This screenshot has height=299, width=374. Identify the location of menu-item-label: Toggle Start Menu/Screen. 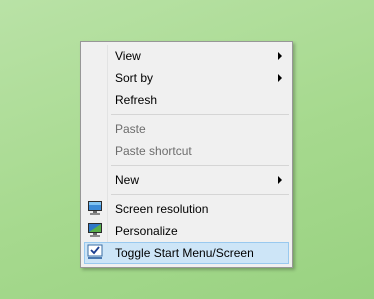
(184, 253).